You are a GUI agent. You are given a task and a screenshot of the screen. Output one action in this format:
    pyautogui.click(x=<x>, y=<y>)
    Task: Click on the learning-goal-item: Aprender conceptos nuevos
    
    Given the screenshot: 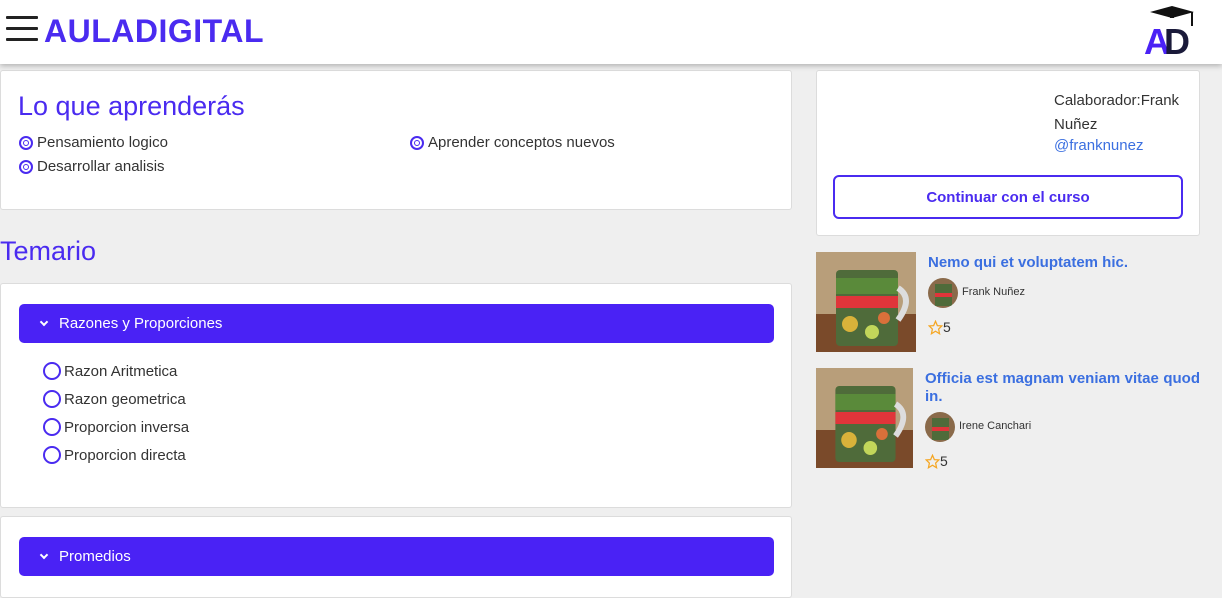 What is the action you would take?
    pyautogui.click(x=512, y=142)
    